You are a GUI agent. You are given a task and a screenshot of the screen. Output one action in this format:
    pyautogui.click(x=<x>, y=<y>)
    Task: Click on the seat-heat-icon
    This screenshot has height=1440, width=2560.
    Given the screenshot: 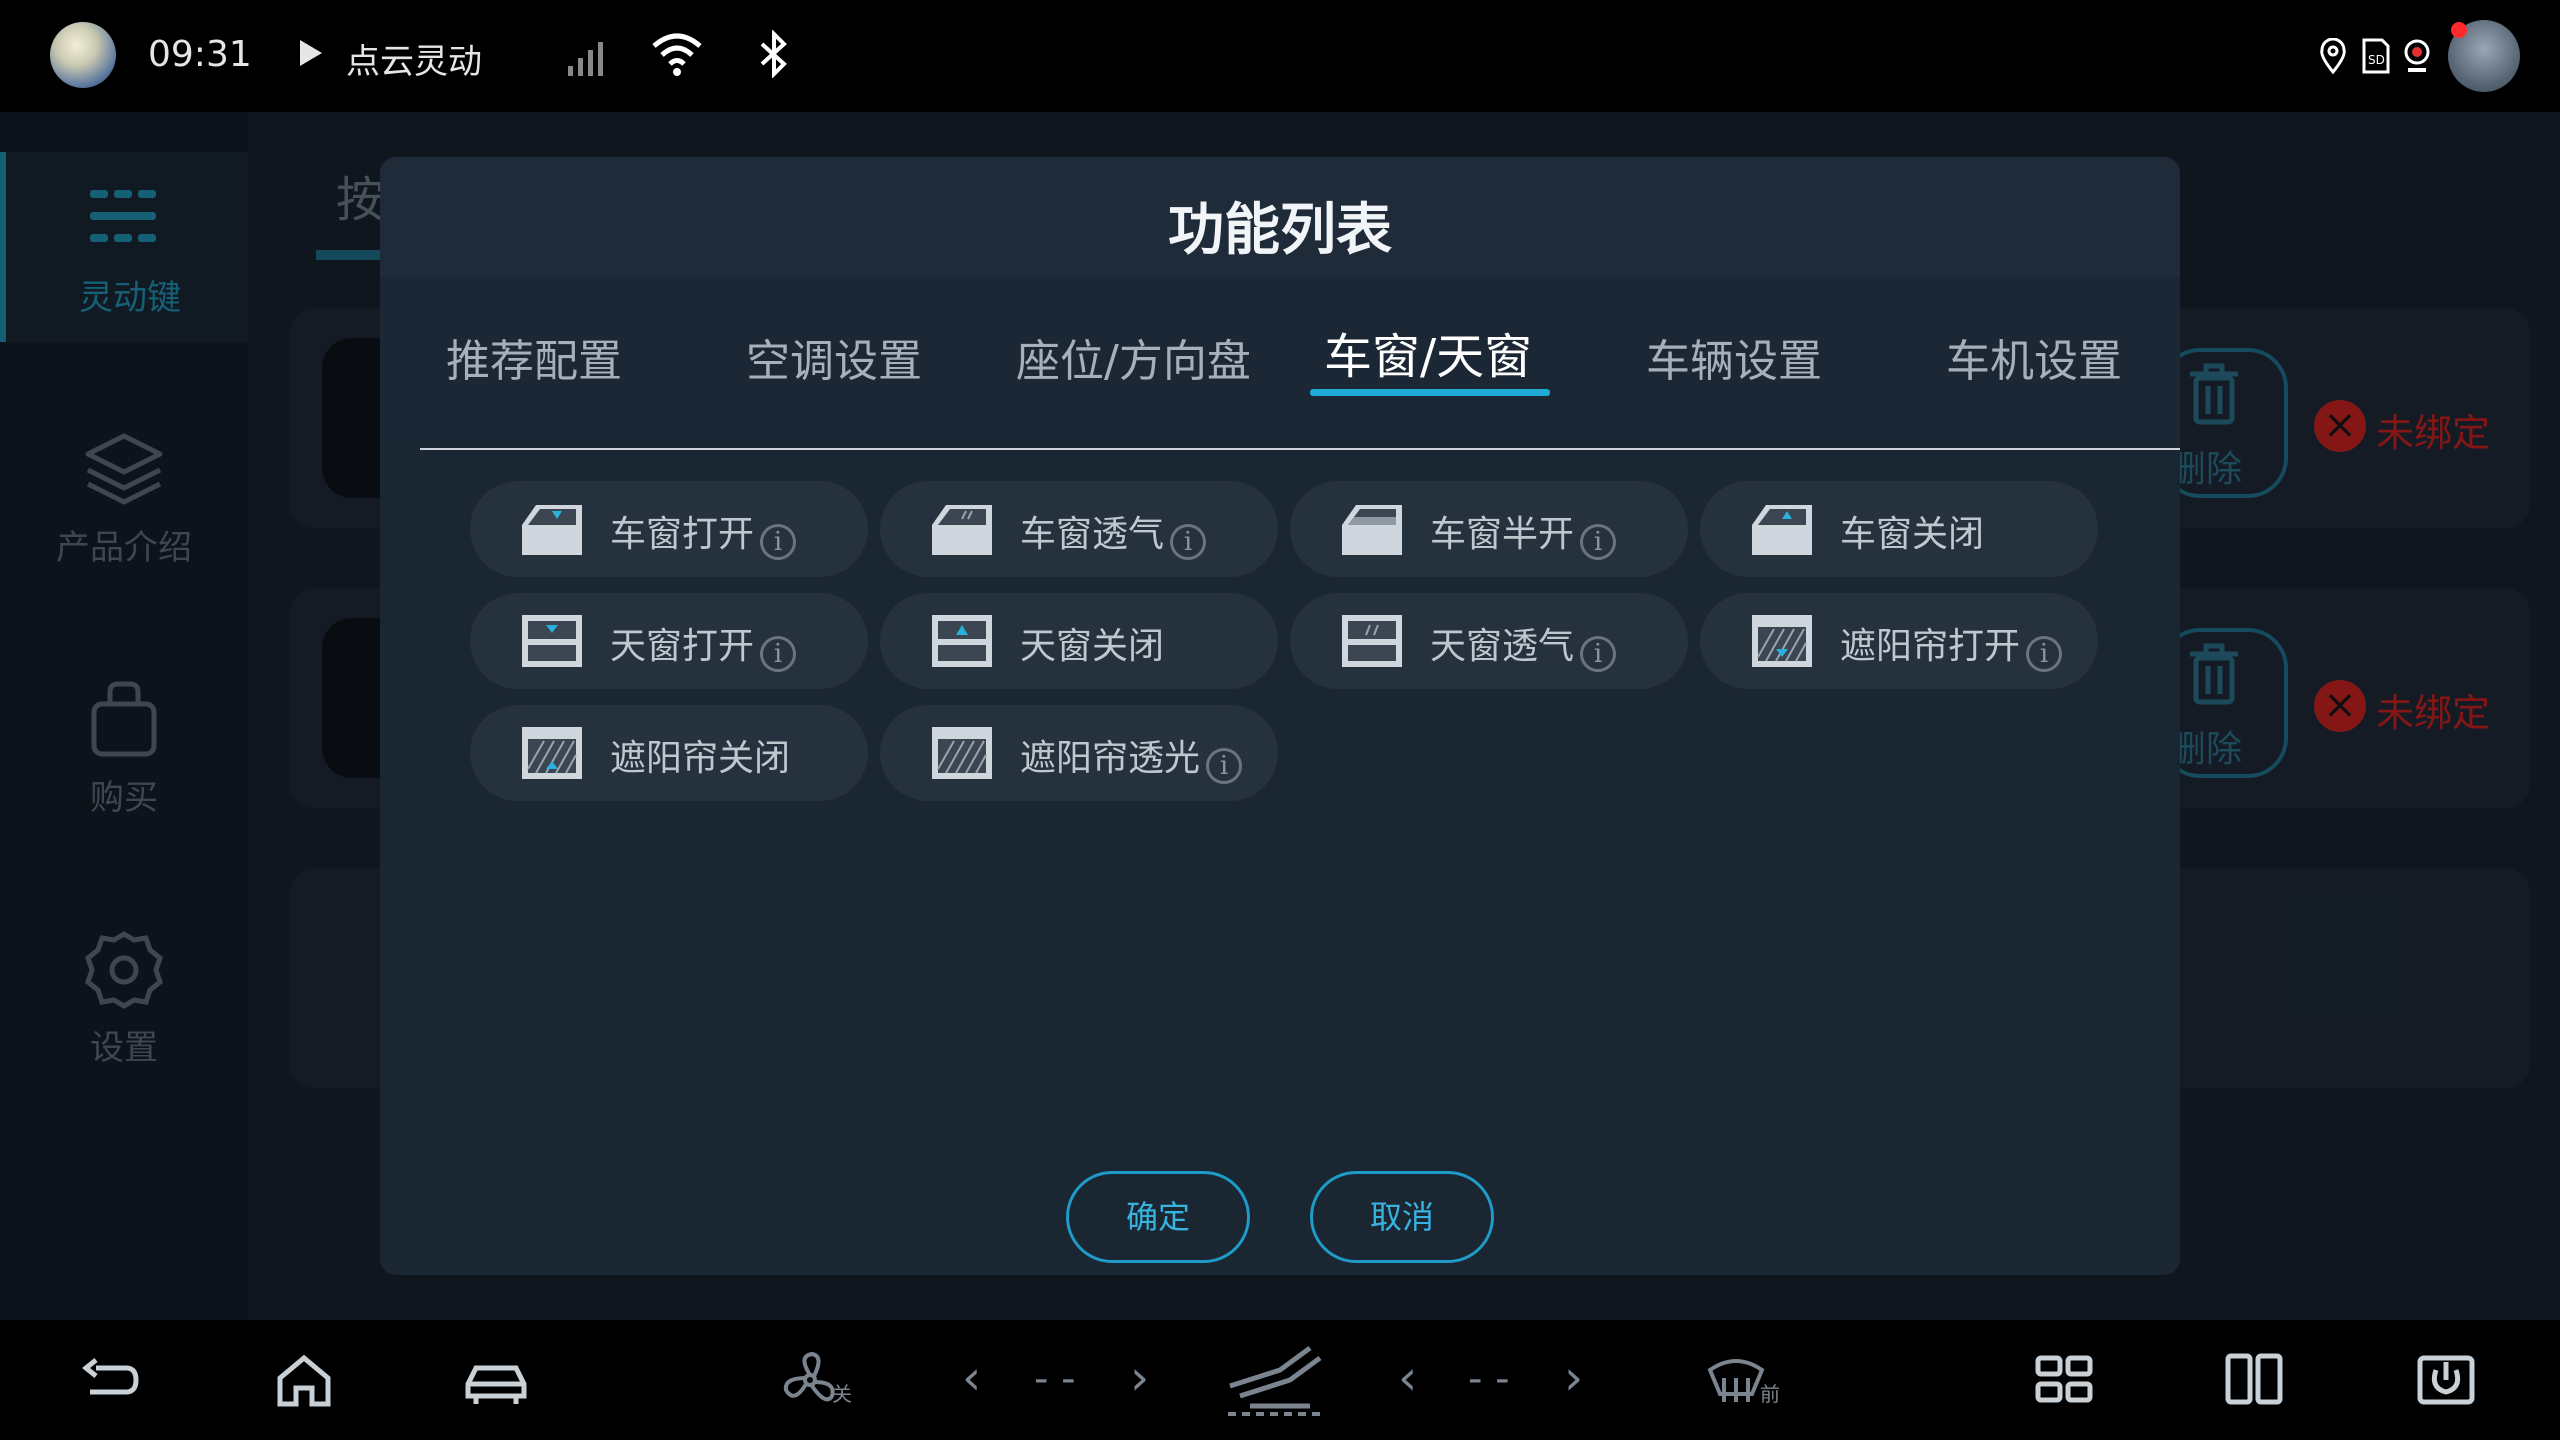 What is the action you would take?
    pyautogui.click(x=1275, y=1380)
    